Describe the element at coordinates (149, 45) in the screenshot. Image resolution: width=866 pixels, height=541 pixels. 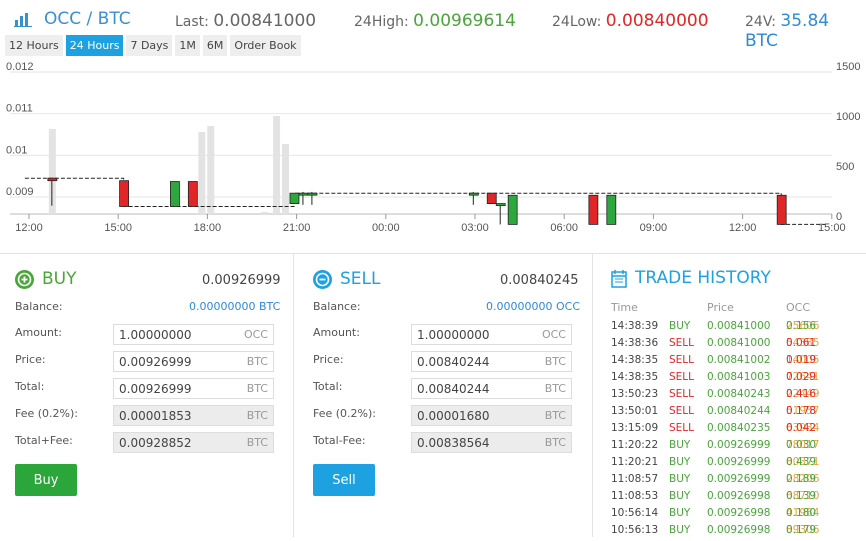
I see `tab-7-days: 7 Days` at that location.